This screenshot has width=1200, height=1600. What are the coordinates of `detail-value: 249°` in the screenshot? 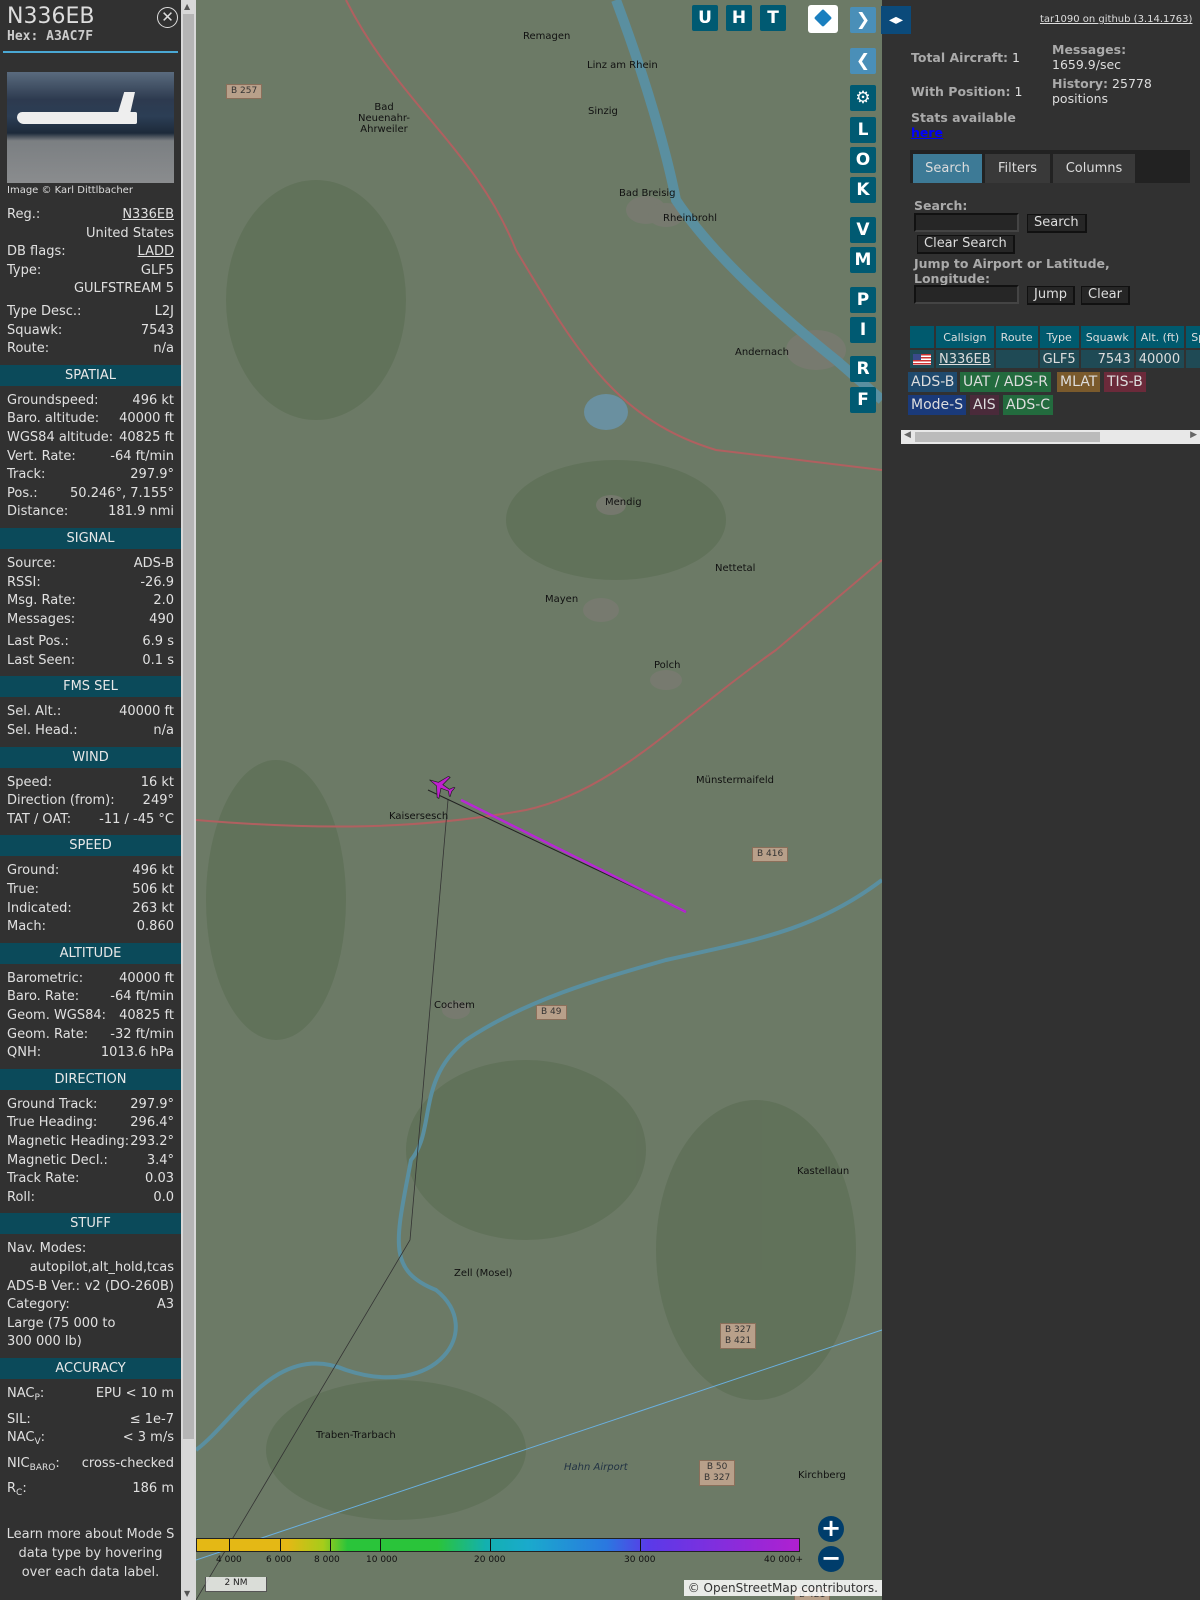 It's located at (158, 801).